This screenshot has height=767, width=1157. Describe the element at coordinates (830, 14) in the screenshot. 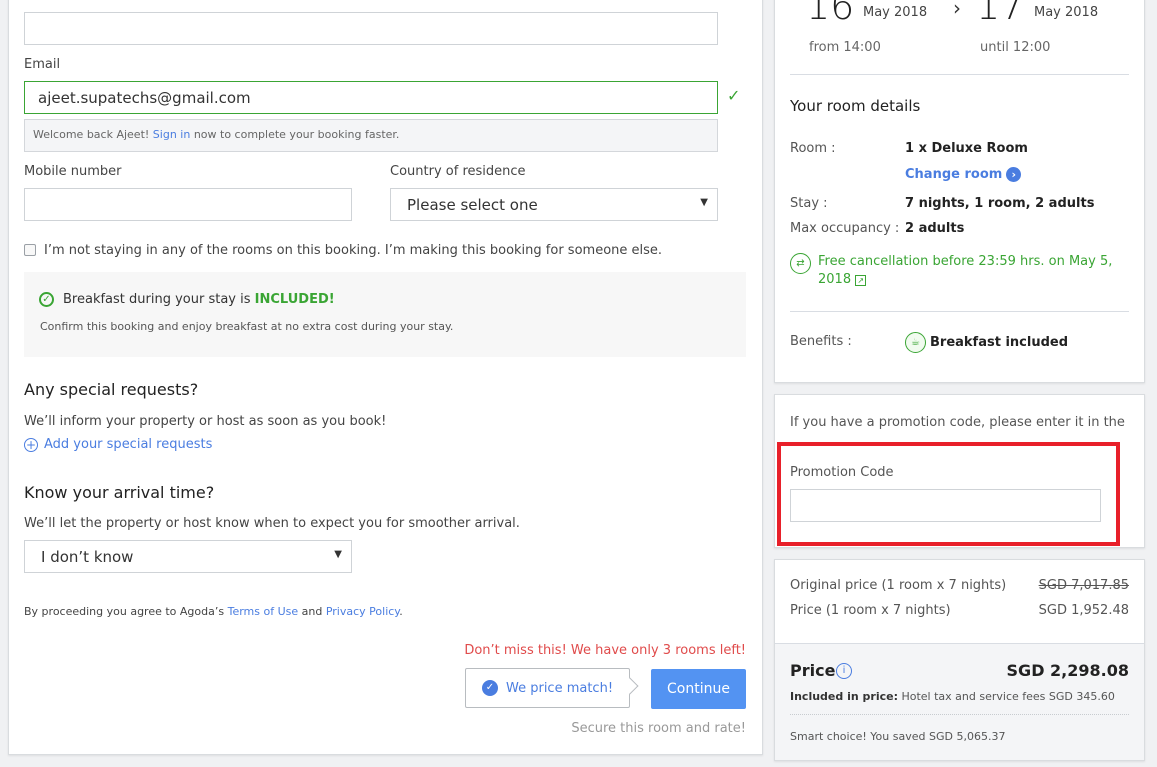

I see `checkin-day: 16` at that location.